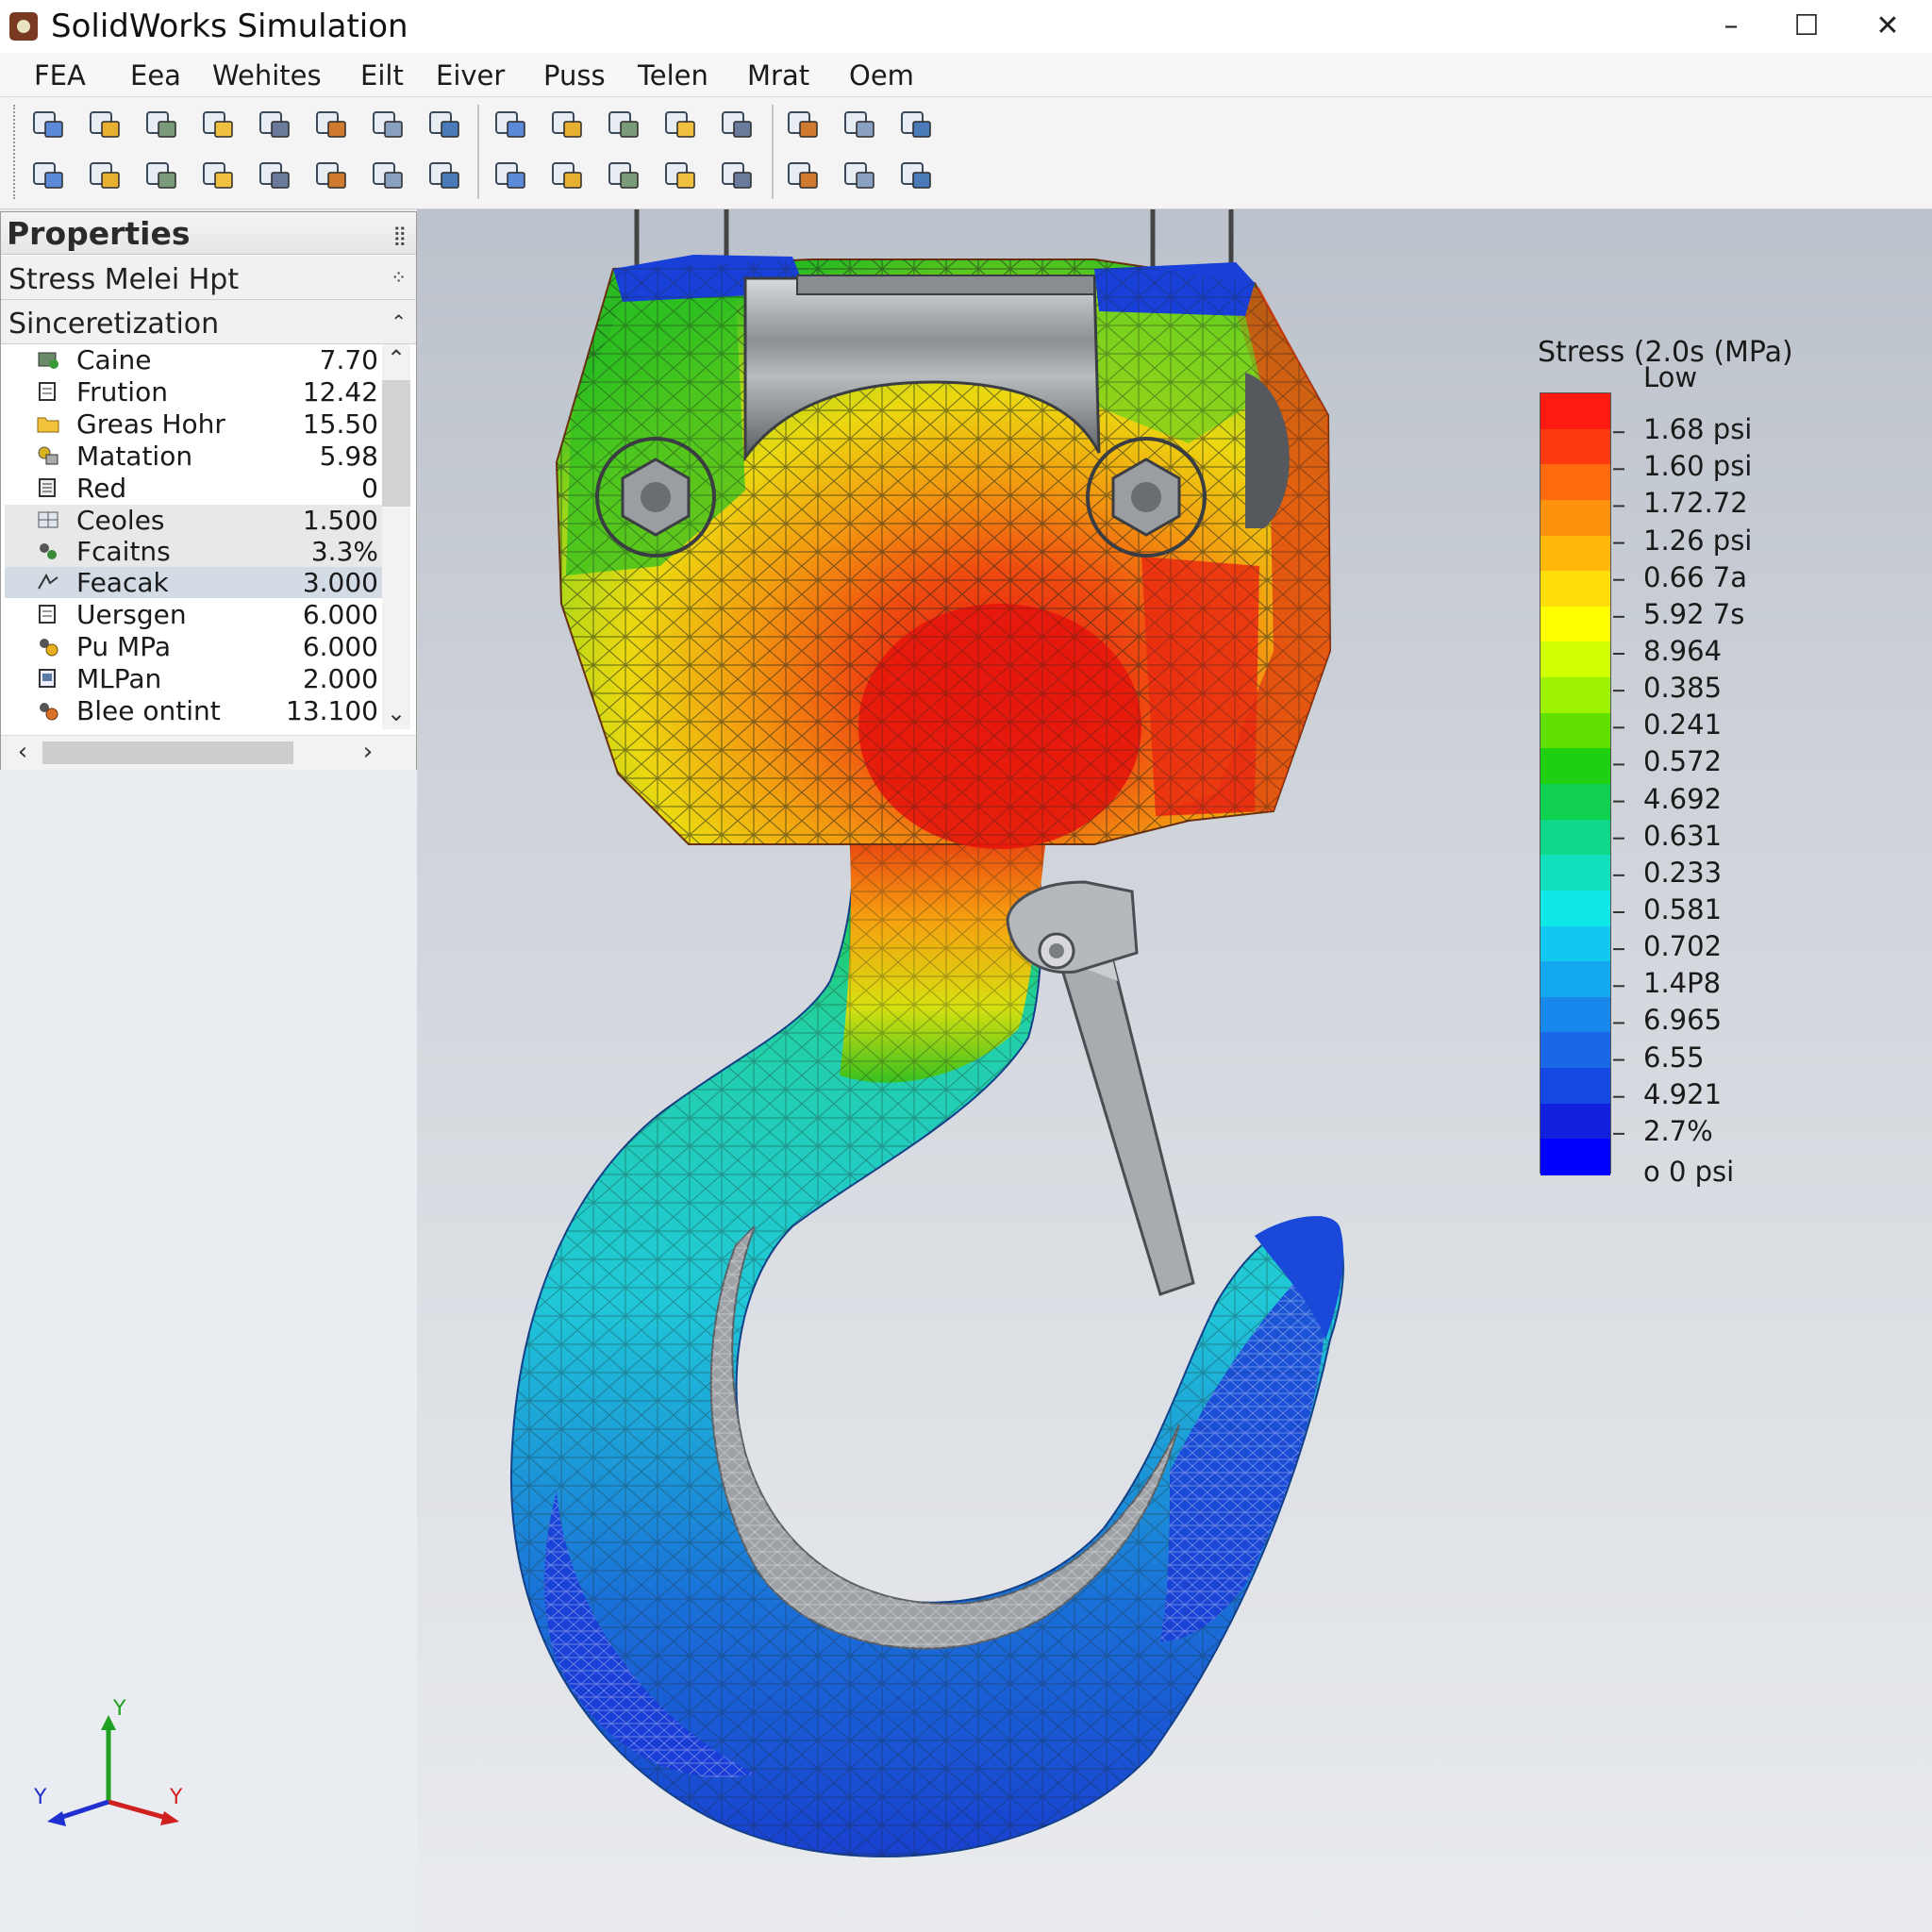 The height and width of the screenshot is (1932, 1932). I want to click on feature-icon, so click(48, 582).